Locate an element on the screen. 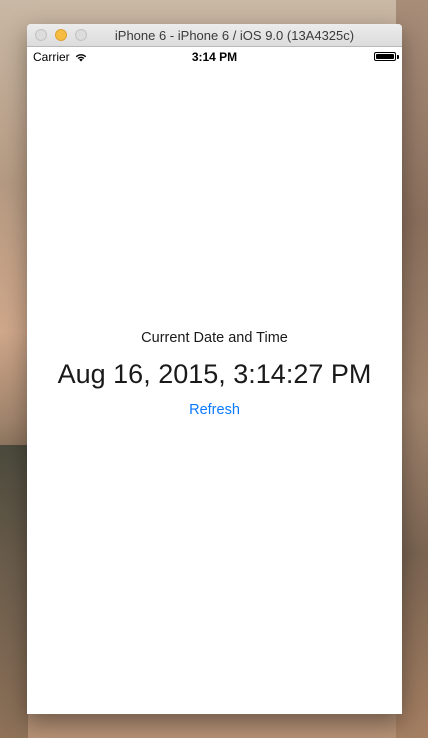 This screenshot has height=738, width=428. window-title-bar: iPhone 6 - iPhone 6 / iOS 9.0 (13A4325c) is located at coordinates (214, 35).